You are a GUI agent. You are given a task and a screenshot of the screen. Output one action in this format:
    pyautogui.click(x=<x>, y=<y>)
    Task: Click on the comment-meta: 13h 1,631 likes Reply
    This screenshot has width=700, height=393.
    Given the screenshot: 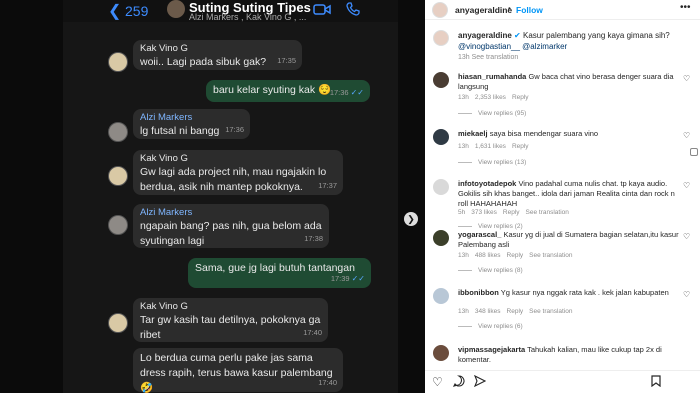 What is the action you would take?
    pyautogui.click(x=493, y=146)
    